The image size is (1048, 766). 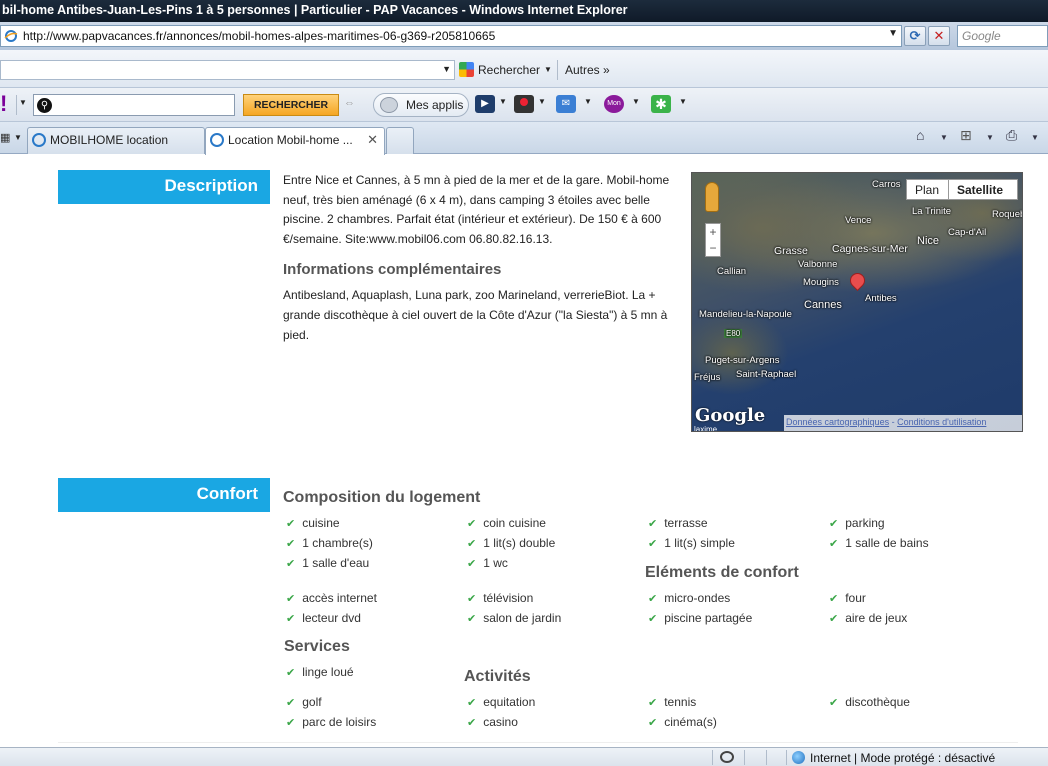 I want to click on map-label: Valbonne, so click(x=818, y=264).